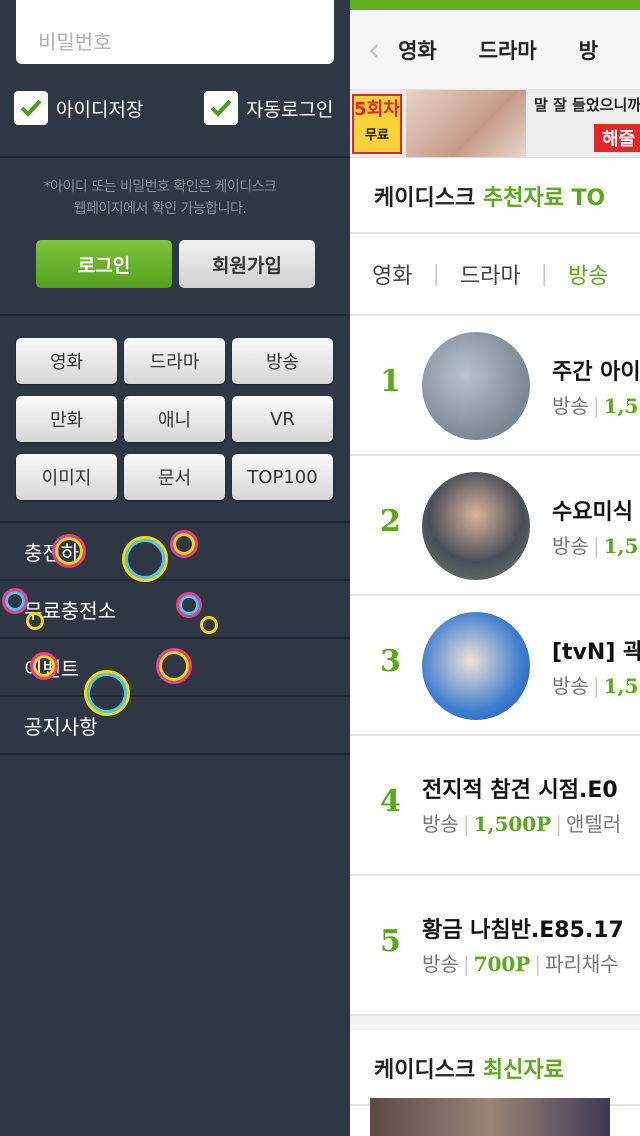  Describe the element at coordinates (588, 274) in the screenshot. I see `filter-broadcast: 방송` at that location.